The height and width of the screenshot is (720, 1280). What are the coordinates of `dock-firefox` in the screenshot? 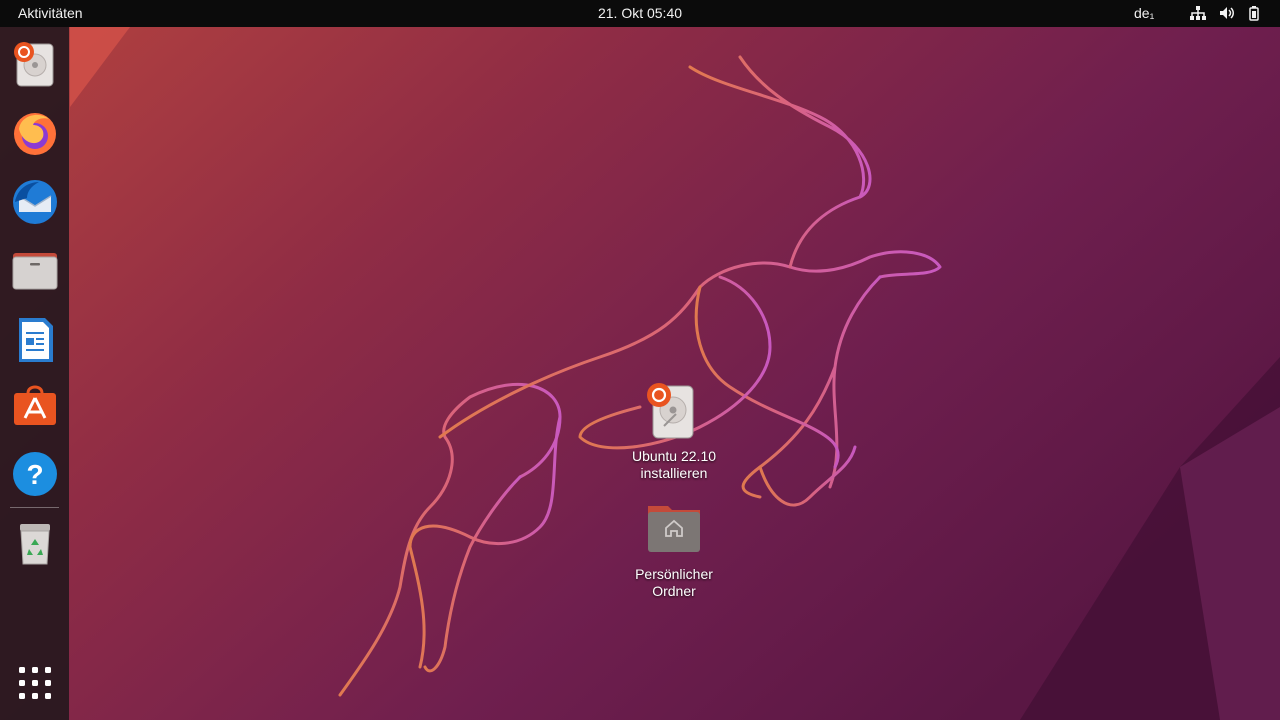 It's located at (35, 133).